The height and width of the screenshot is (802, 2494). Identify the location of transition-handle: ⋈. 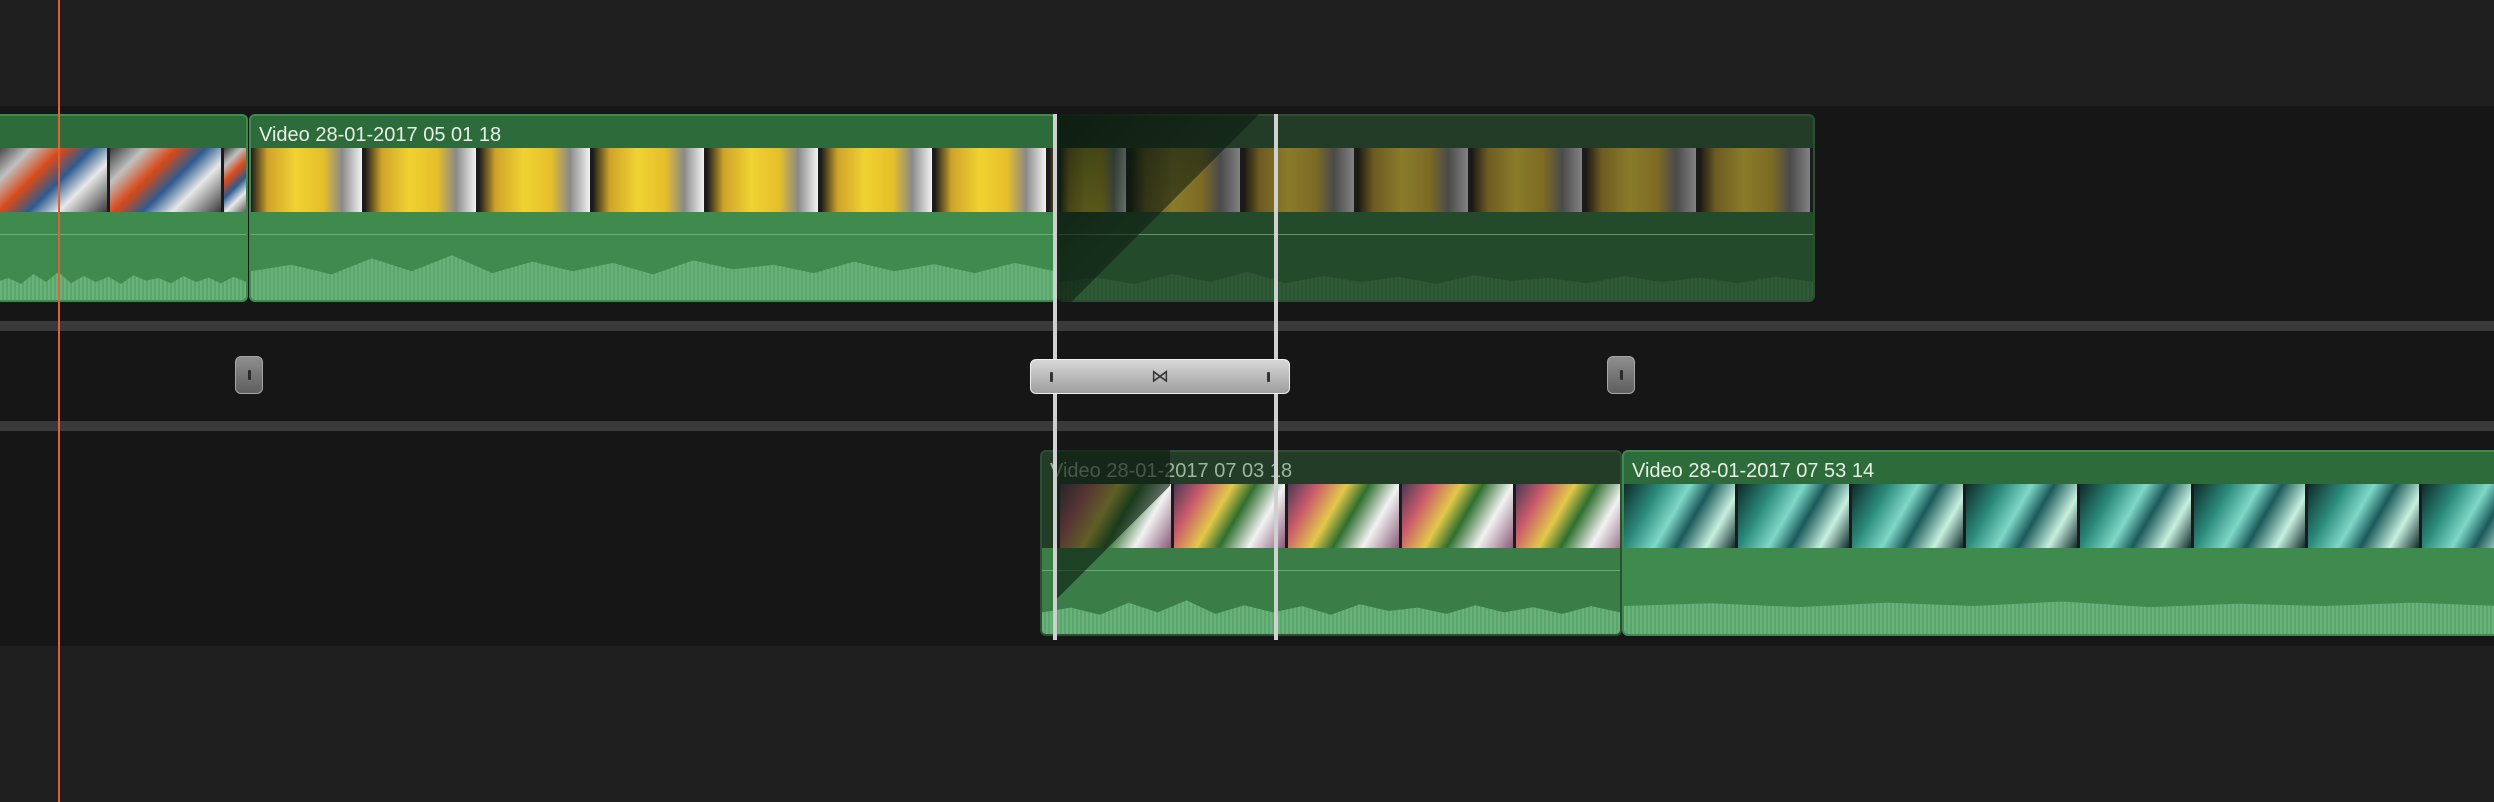
(1160, 376).